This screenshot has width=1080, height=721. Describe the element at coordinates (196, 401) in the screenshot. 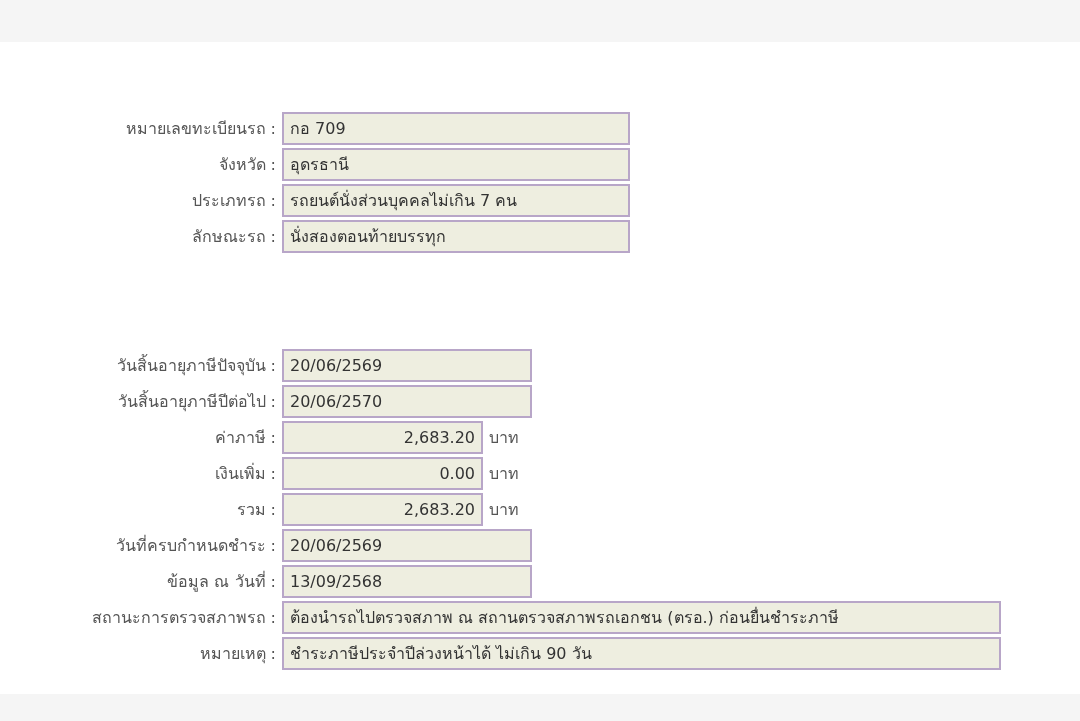

I see `field-label: วันสิ้นอายุภาษีปีต่อไป :` at that location.